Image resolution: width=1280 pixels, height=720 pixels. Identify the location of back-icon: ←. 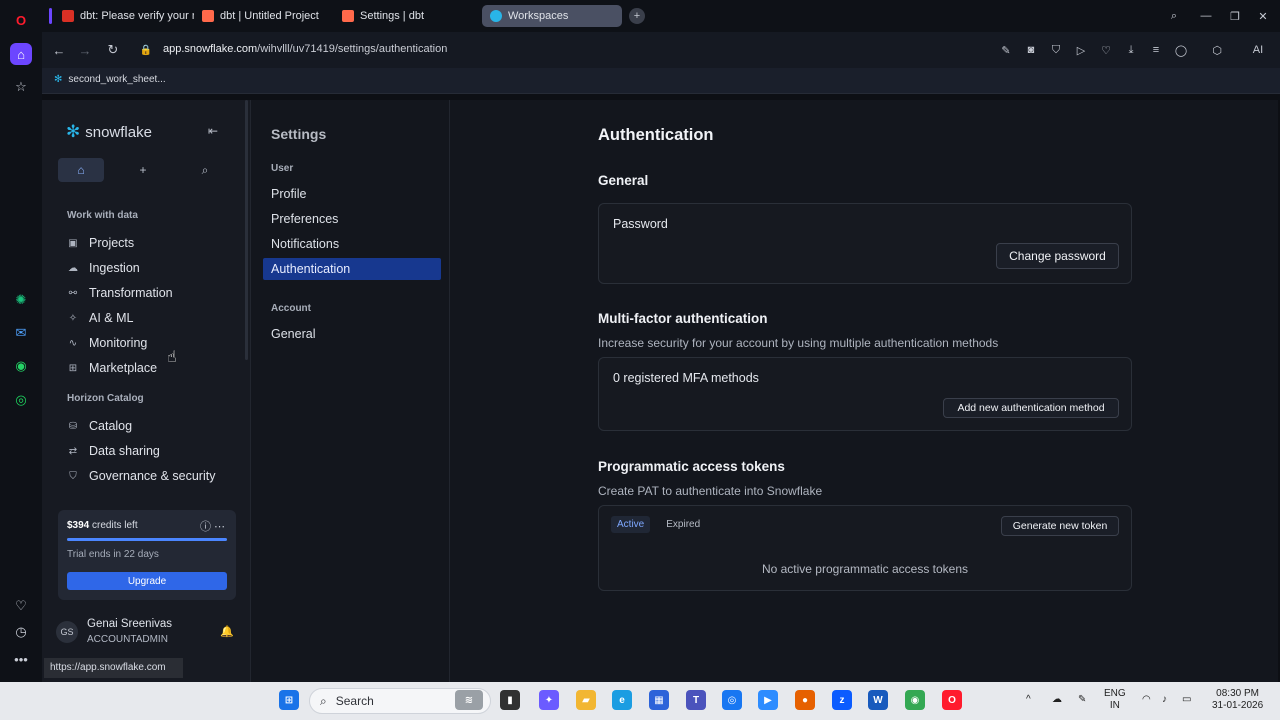
(59, 50).